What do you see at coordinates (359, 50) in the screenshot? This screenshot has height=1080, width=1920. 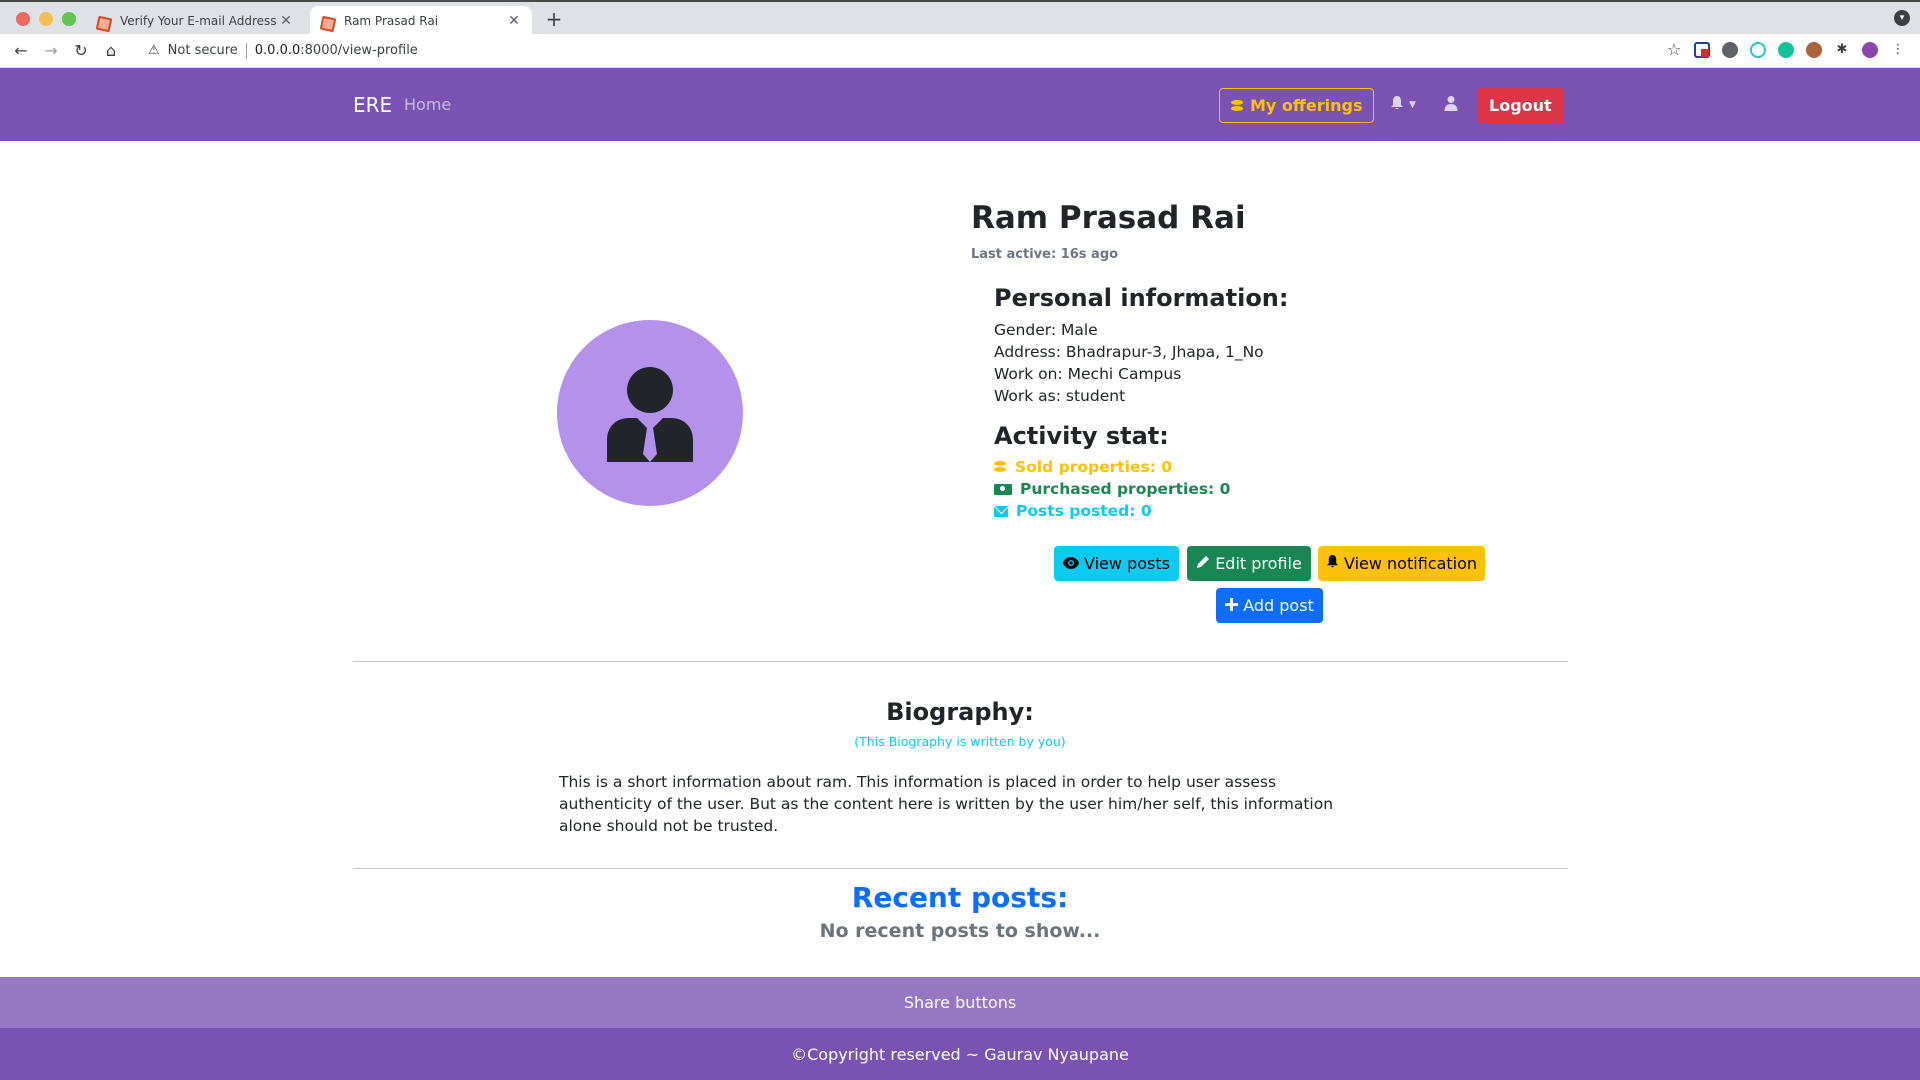 I see `url-path: :8000/view-profile` at bounding box center [359, 50].